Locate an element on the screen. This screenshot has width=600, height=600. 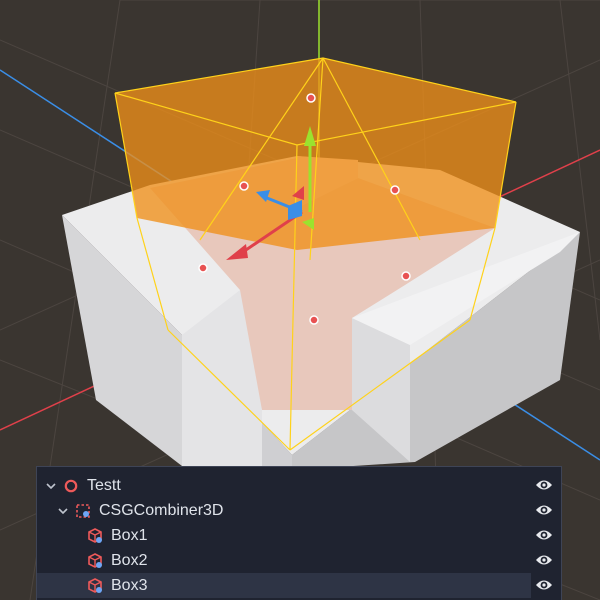
handle-right is located at coordinates (406, 276).